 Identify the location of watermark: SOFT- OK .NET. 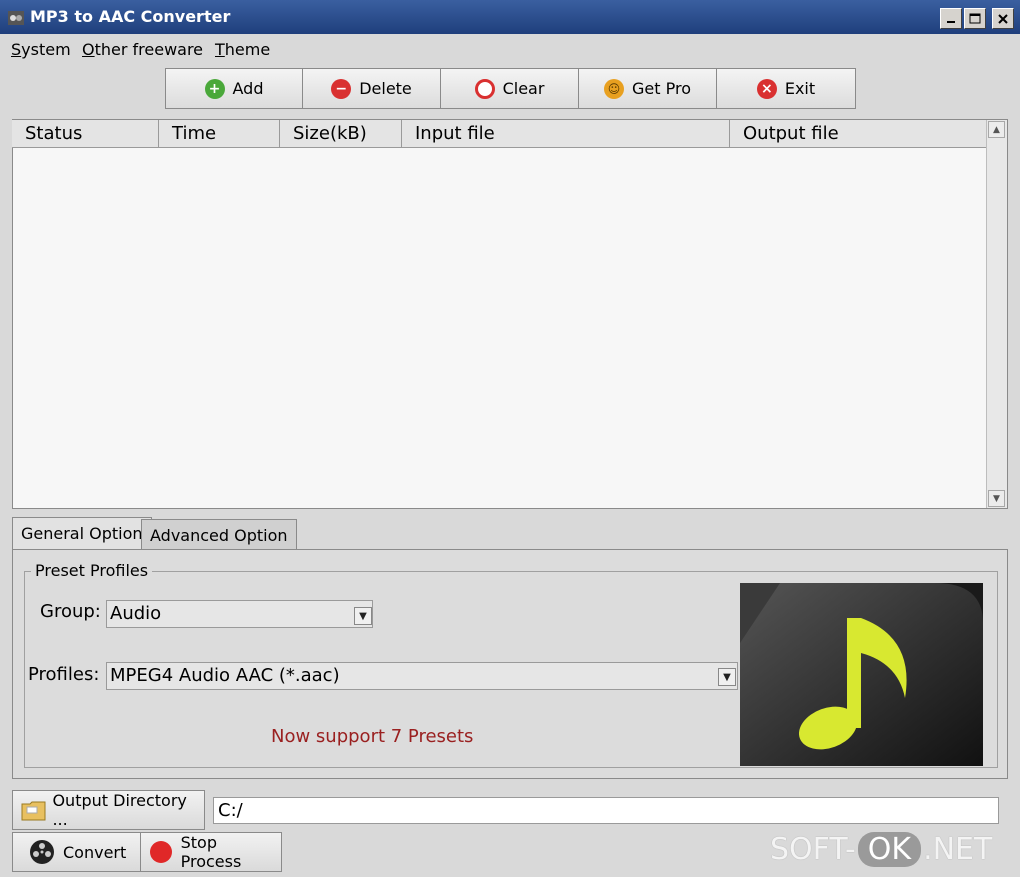
(881, 849).